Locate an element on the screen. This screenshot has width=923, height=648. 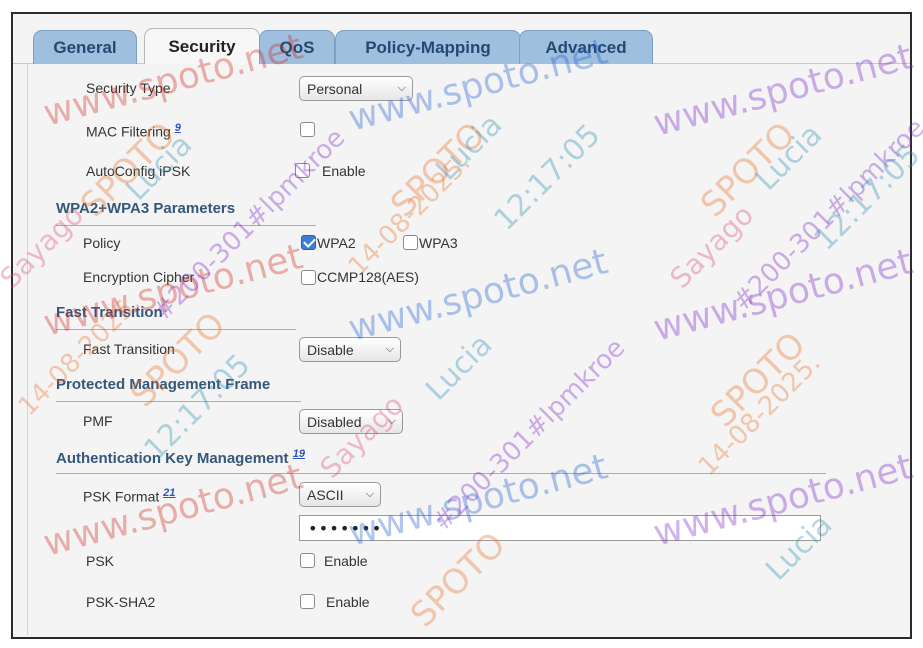
wpa2-label: WPA2 is located at coordinates (336, 243).